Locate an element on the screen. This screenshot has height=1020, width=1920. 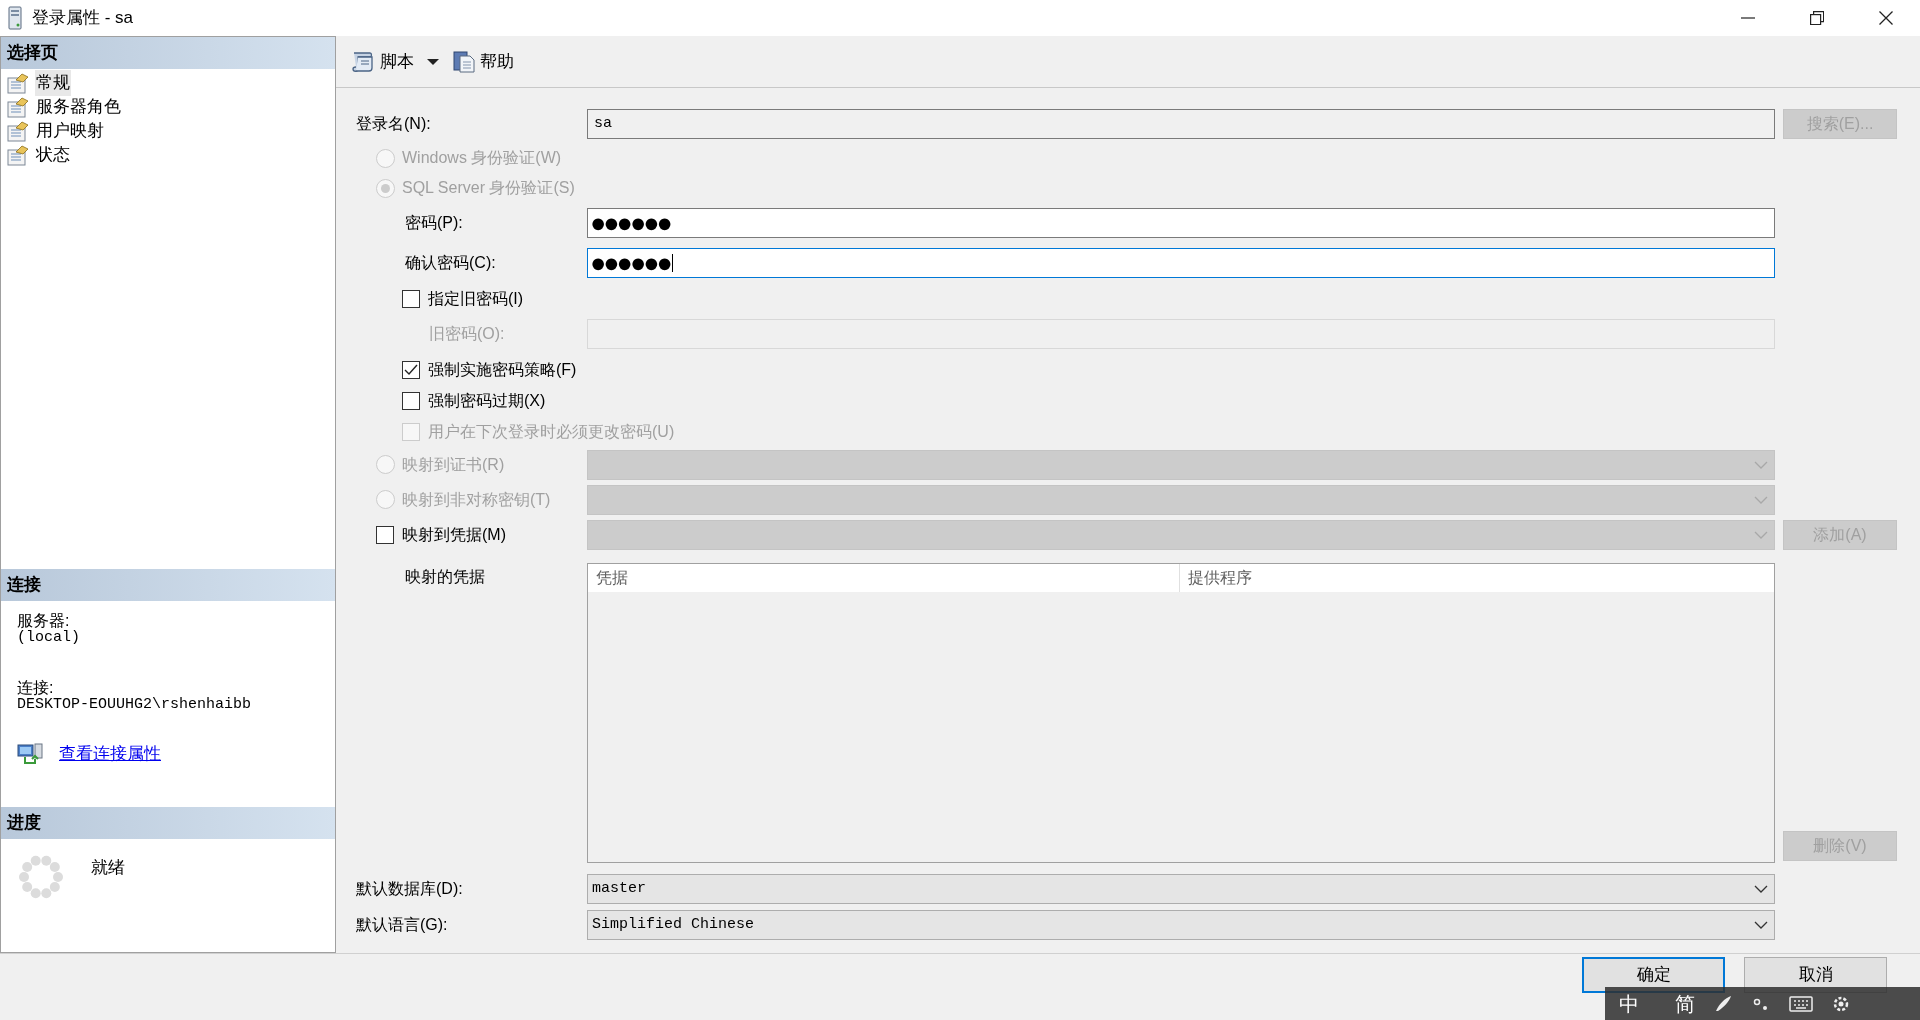
network-icon is located at coordinates (30, 753).